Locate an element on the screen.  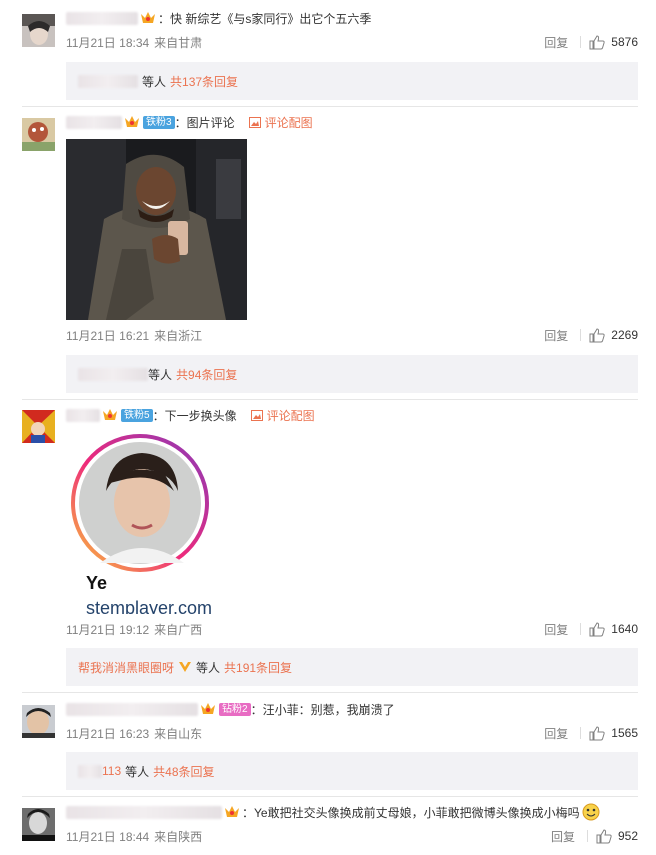
comment-actions: 回复 1640 is located at coordinates (591, 629).